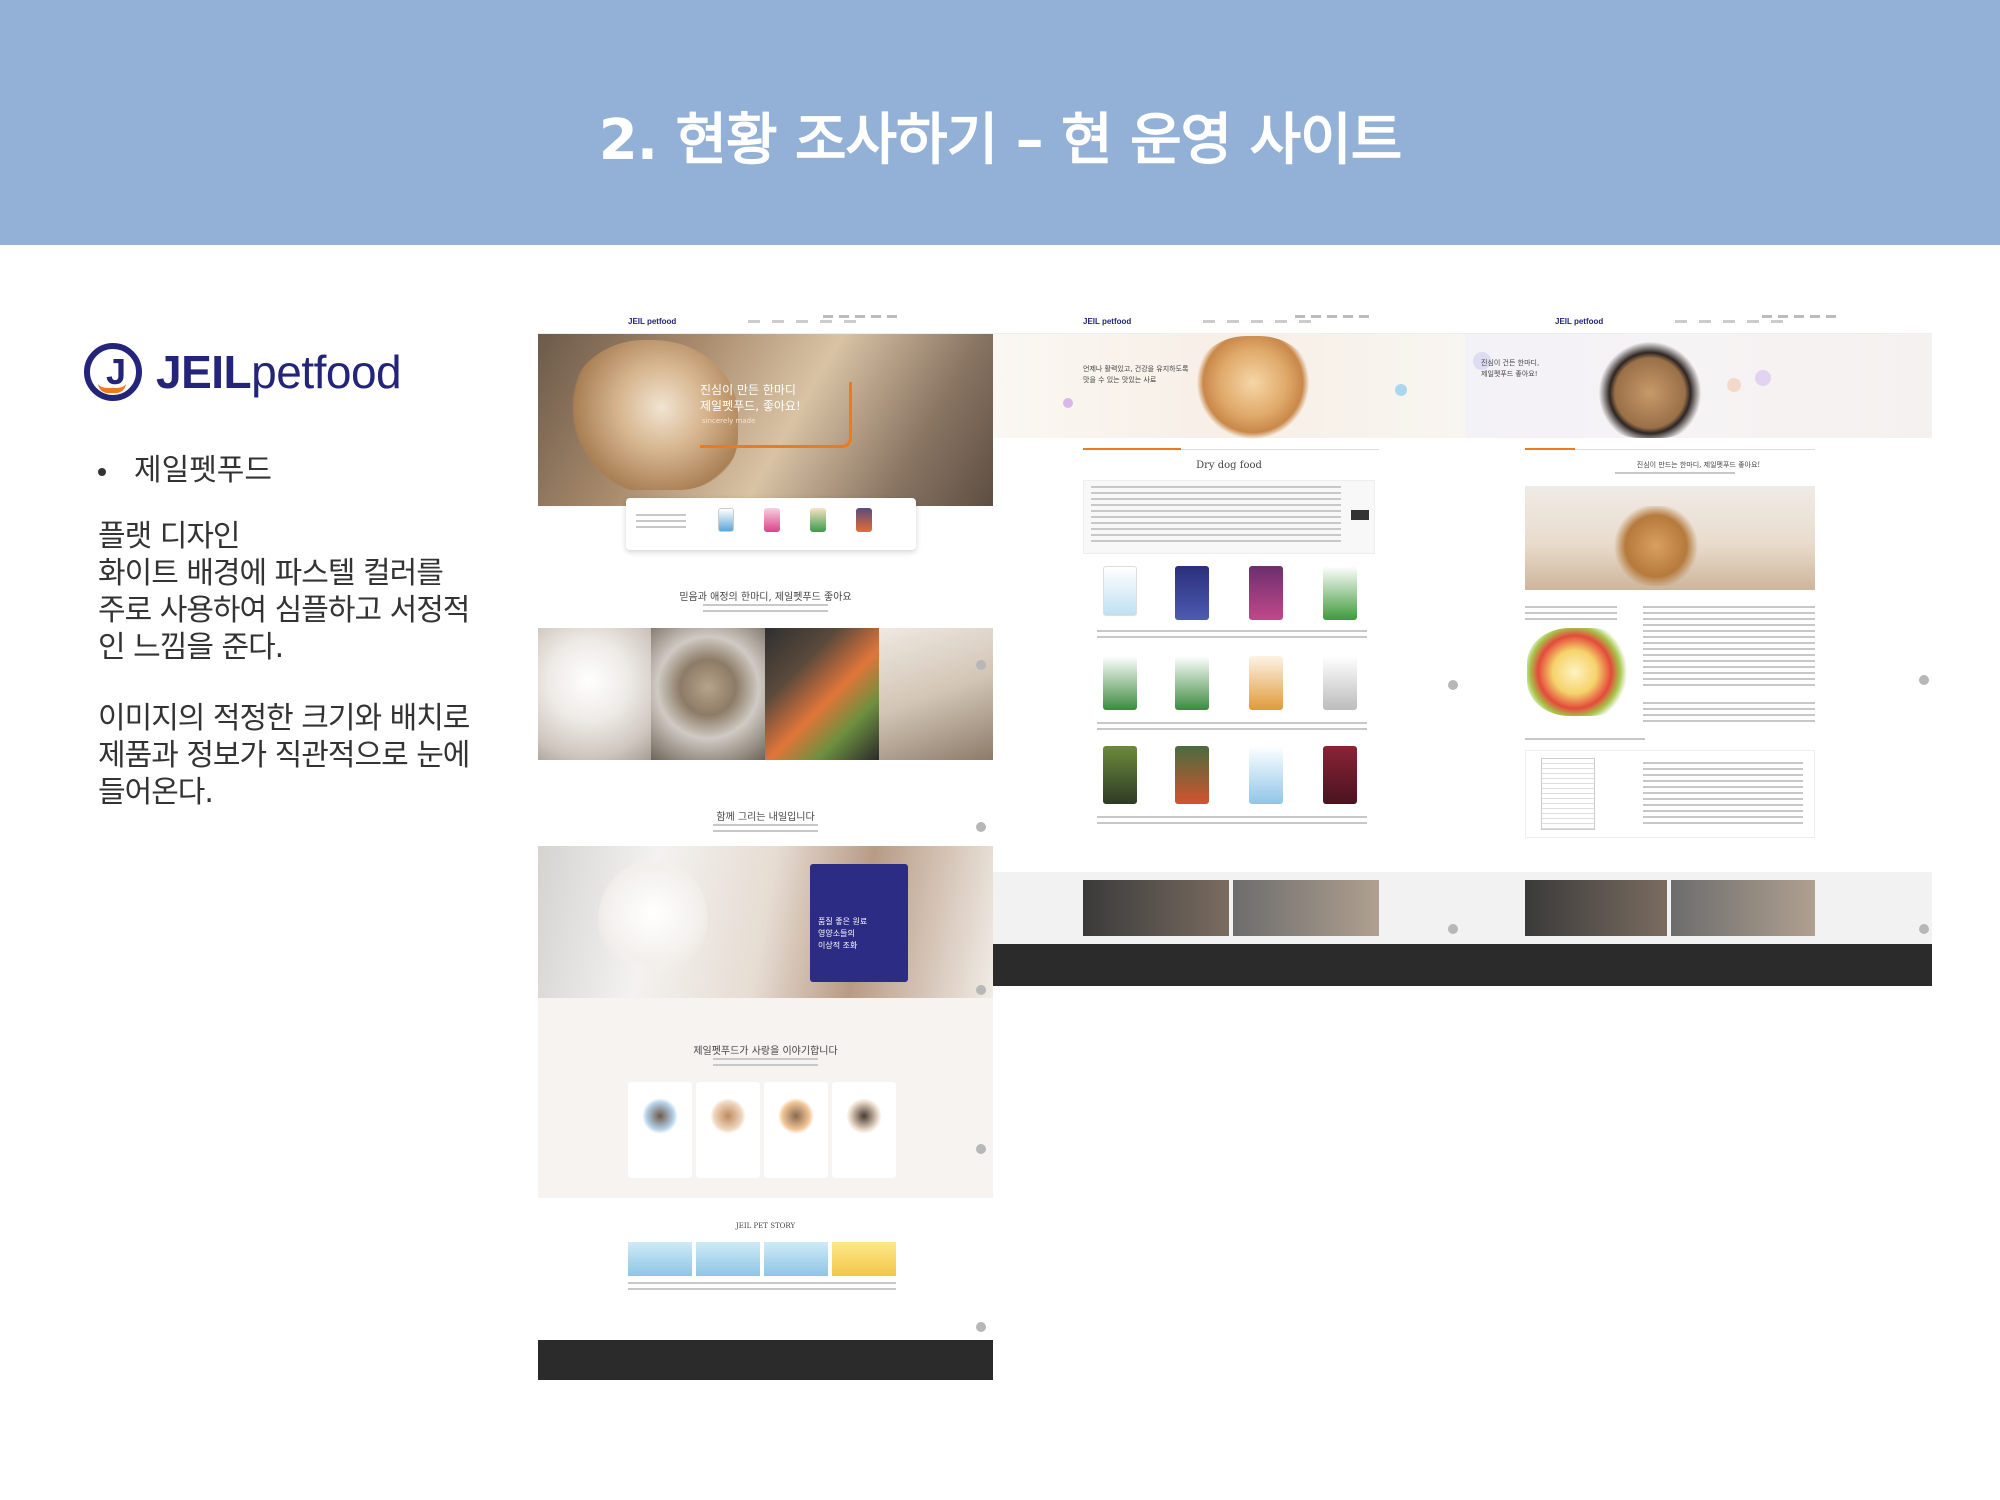 The height and width of the screenshot is (1500, 2000). Describe the element at coordinates (1585, 740) in the screenshot. I see `story-heading` at that location.